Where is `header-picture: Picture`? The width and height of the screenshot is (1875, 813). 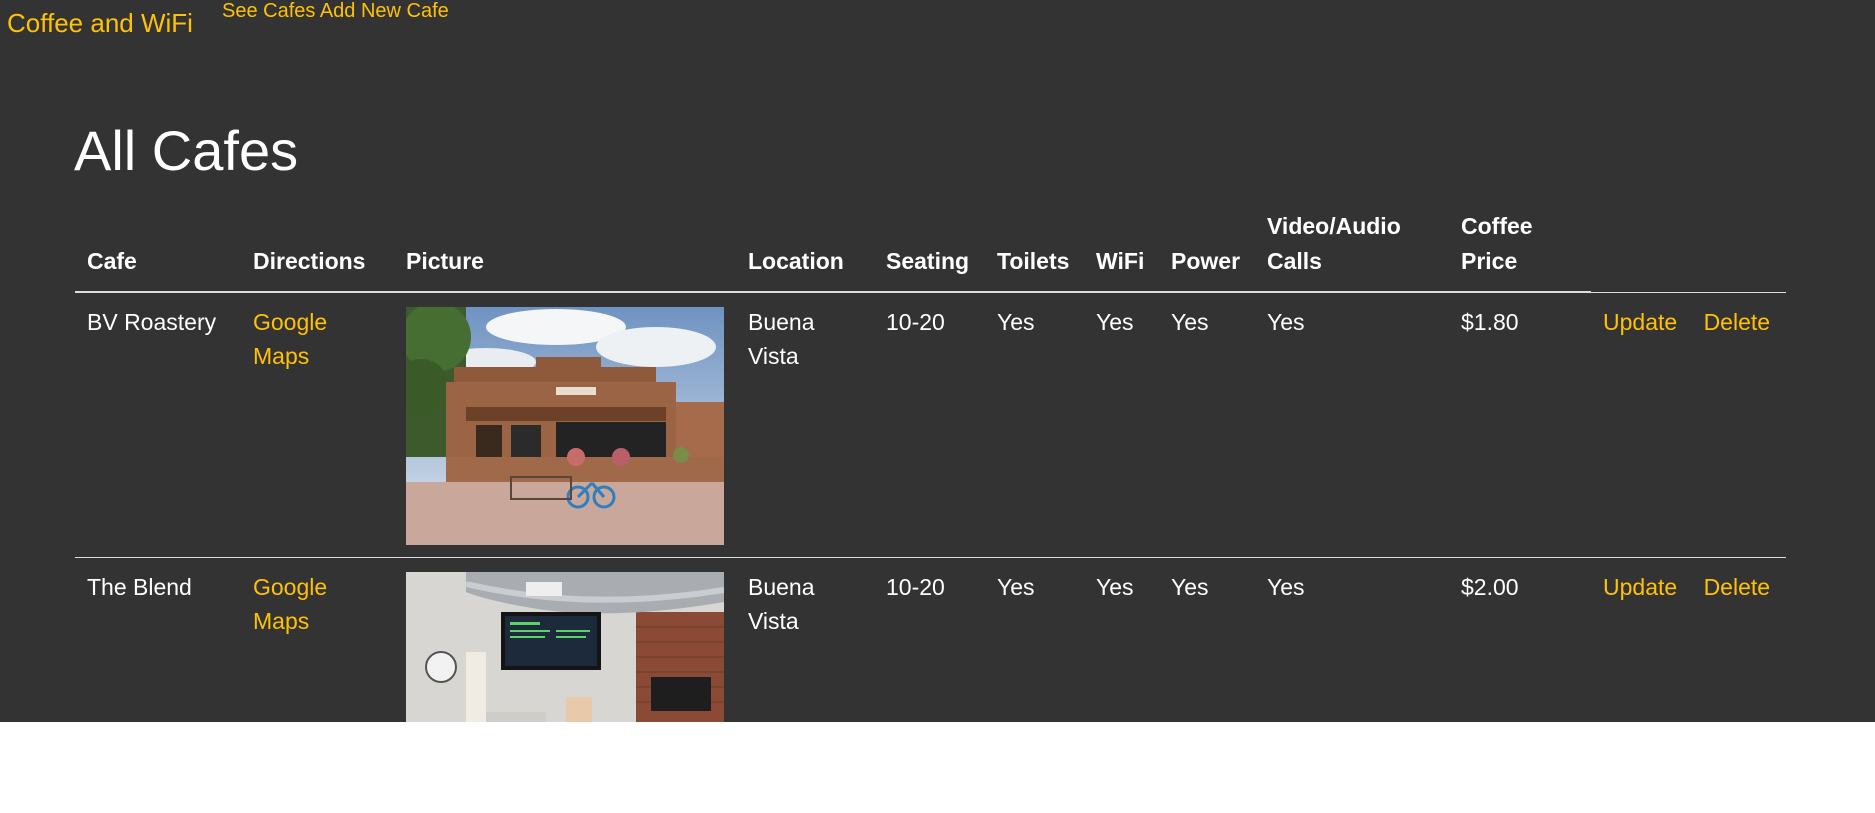 header-picture: Picture is located at coordinates (565, 247).